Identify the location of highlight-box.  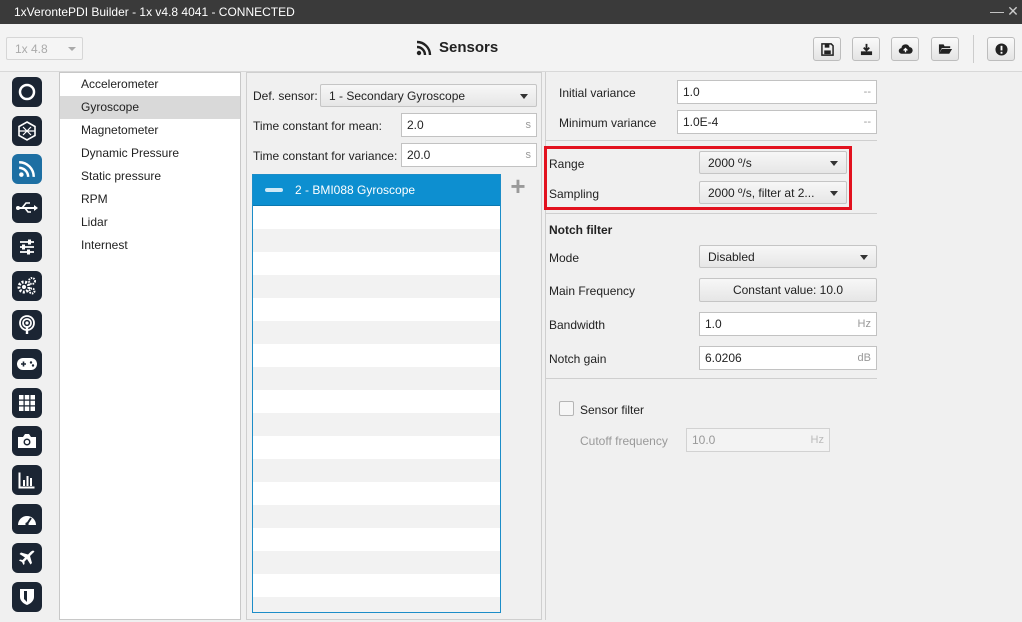
(698, 178).